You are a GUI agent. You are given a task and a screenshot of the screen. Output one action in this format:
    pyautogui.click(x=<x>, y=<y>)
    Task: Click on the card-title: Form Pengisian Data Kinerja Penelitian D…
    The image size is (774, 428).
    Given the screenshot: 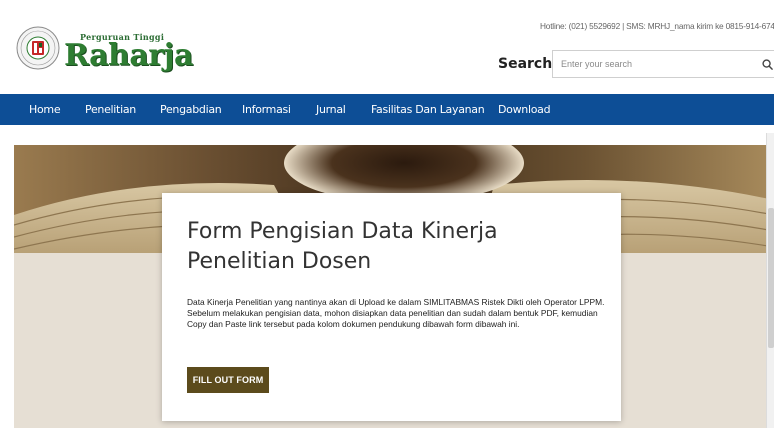 What is the action you would take?
    pyautogui.click(x=342, y=246)
    